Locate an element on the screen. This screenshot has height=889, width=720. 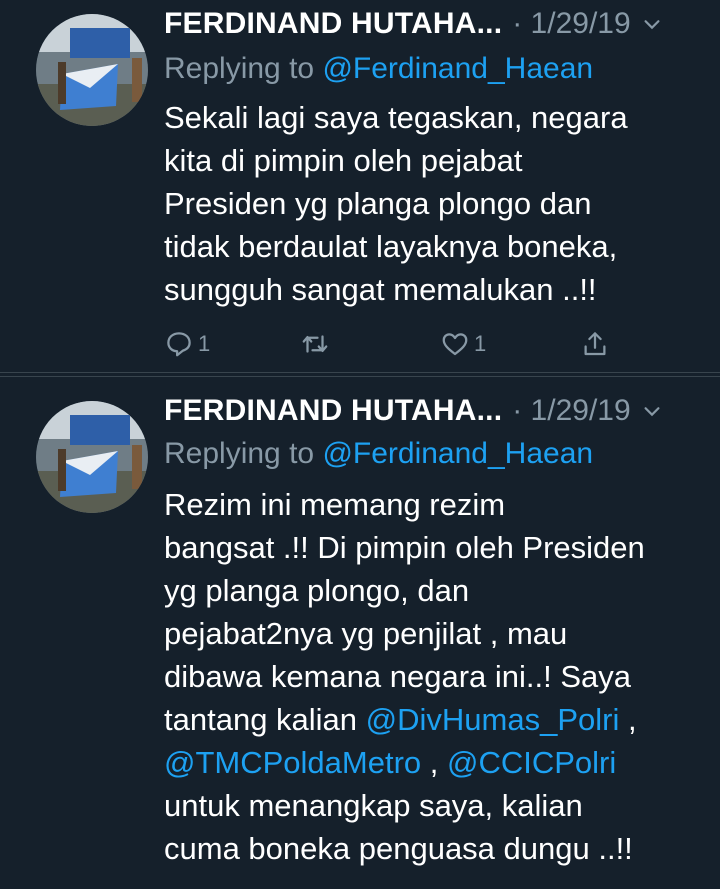
tweet-text-line: tidak berdaulat layaknya boneka, is located at coordinates (391, 246).